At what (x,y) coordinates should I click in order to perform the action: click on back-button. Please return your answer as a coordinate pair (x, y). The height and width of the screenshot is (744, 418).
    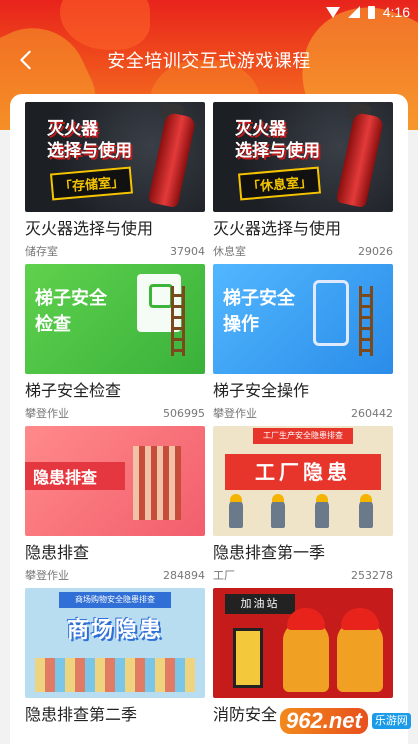
    Looking at the image, I should click on (26, 60).